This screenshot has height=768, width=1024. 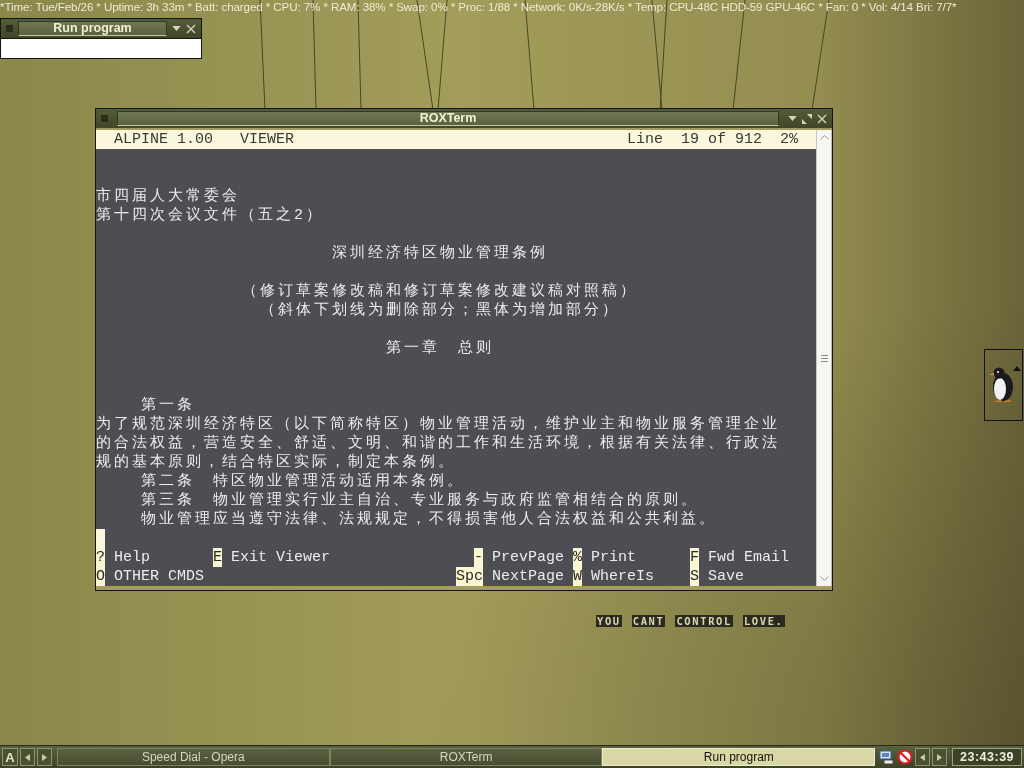 What do you see at coordinates (100, 557) in the screenshot?
I see `shortcut-key: ?` at bounding box center [100, 557].